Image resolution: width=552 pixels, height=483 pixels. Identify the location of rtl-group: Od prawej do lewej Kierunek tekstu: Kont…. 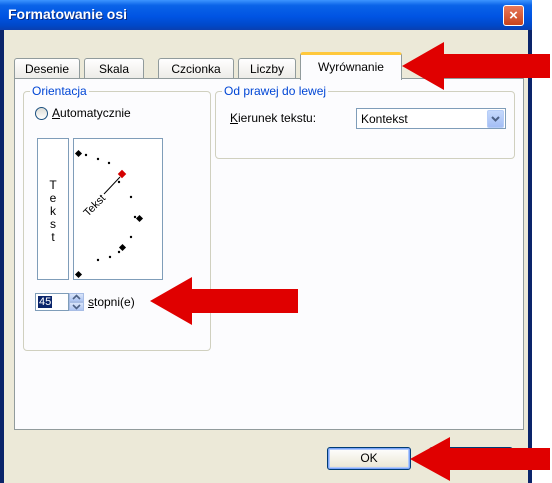
(365, 121).